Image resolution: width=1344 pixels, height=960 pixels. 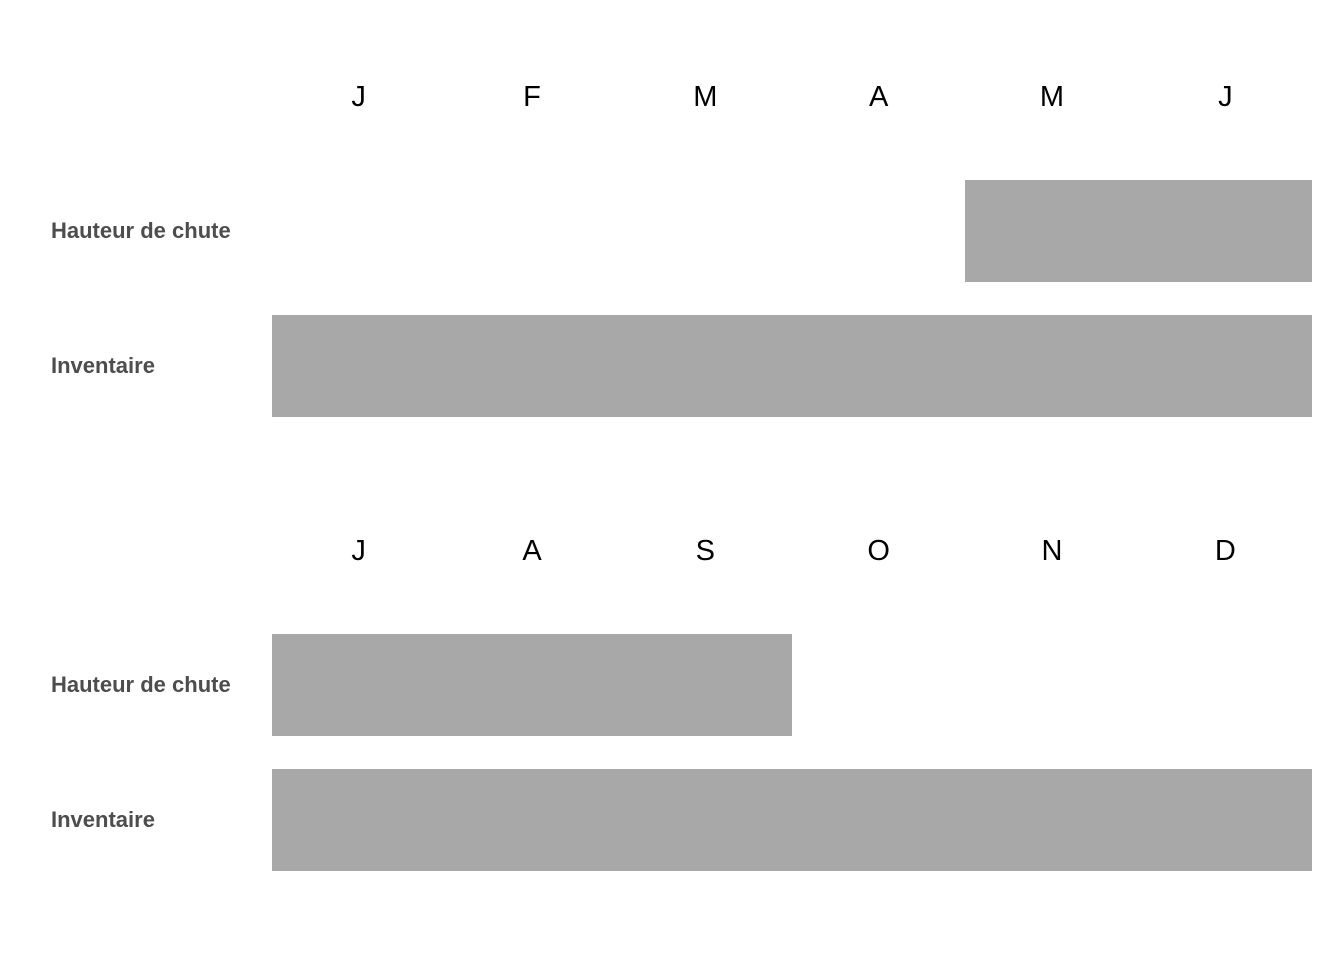 What do you see at coordinates (705, 551) in the screenshot?
I see `month-label: S` at bounding box center [705, 551].